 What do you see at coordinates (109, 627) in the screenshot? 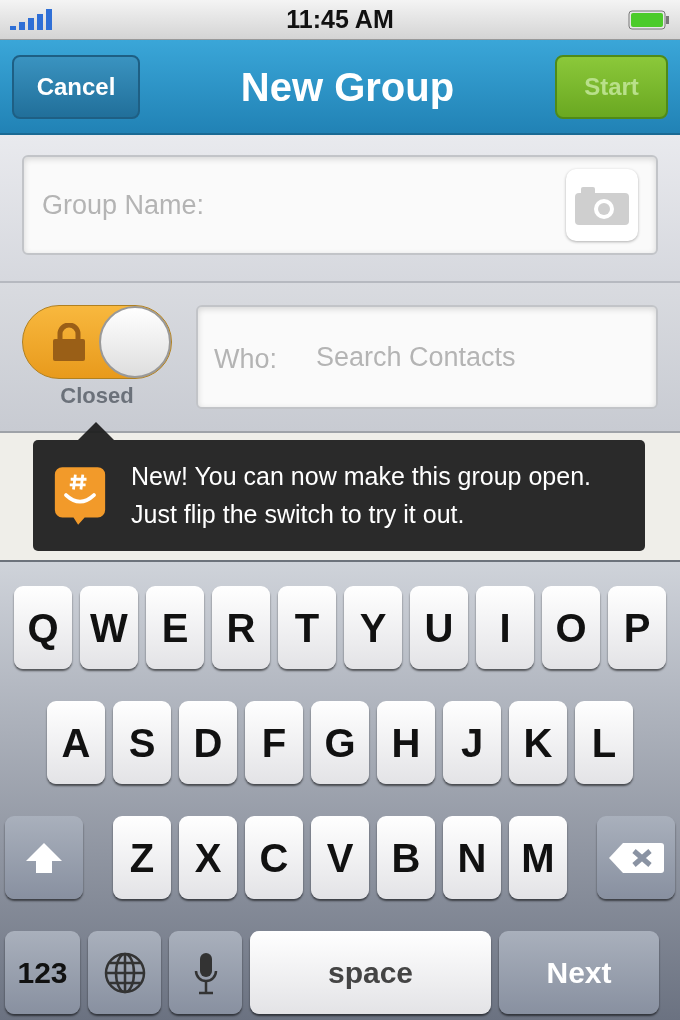
I see `letter-key: W` at bounding box center [109, 627].